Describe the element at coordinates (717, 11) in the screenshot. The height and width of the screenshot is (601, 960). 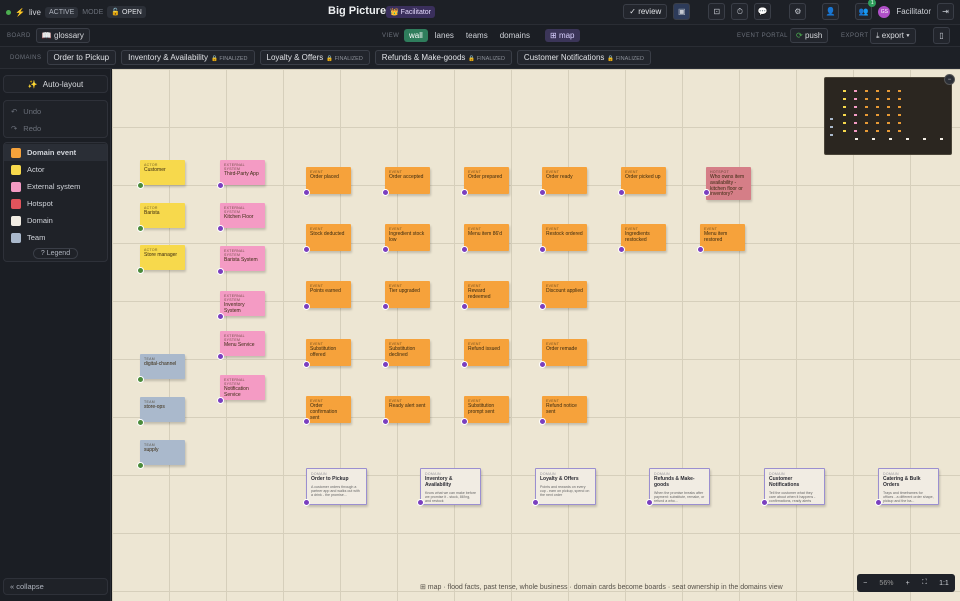
I see `share-screen-icon: ⊡` at that location.